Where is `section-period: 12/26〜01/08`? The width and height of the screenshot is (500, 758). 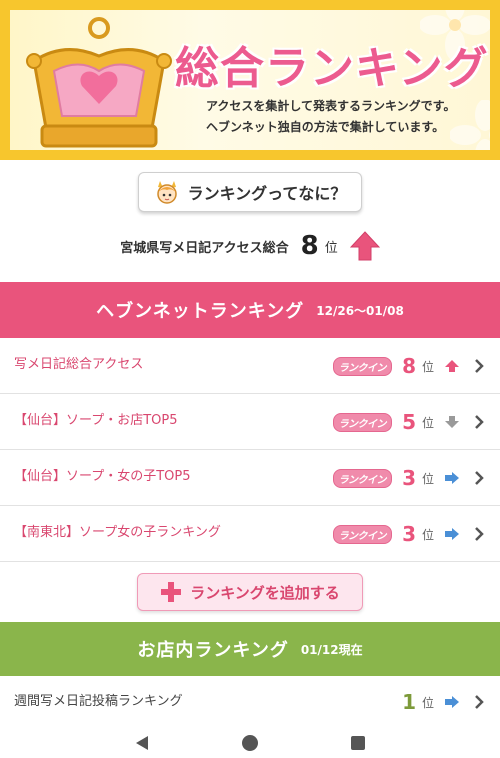 section-period: 12/26〜01/08 is located at coordinates (360, 310).